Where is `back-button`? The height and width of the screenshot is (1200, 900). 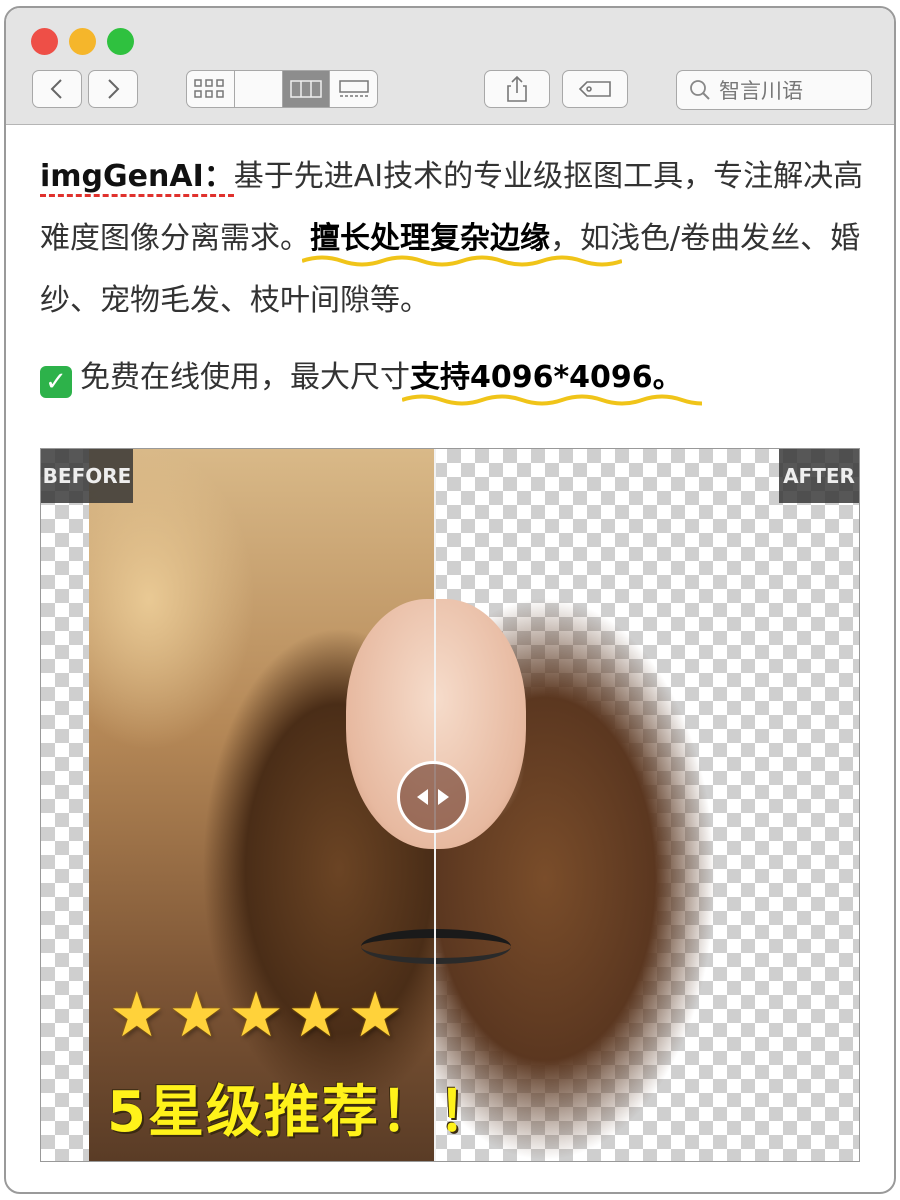 back-button is located at coordinates (57, 89).